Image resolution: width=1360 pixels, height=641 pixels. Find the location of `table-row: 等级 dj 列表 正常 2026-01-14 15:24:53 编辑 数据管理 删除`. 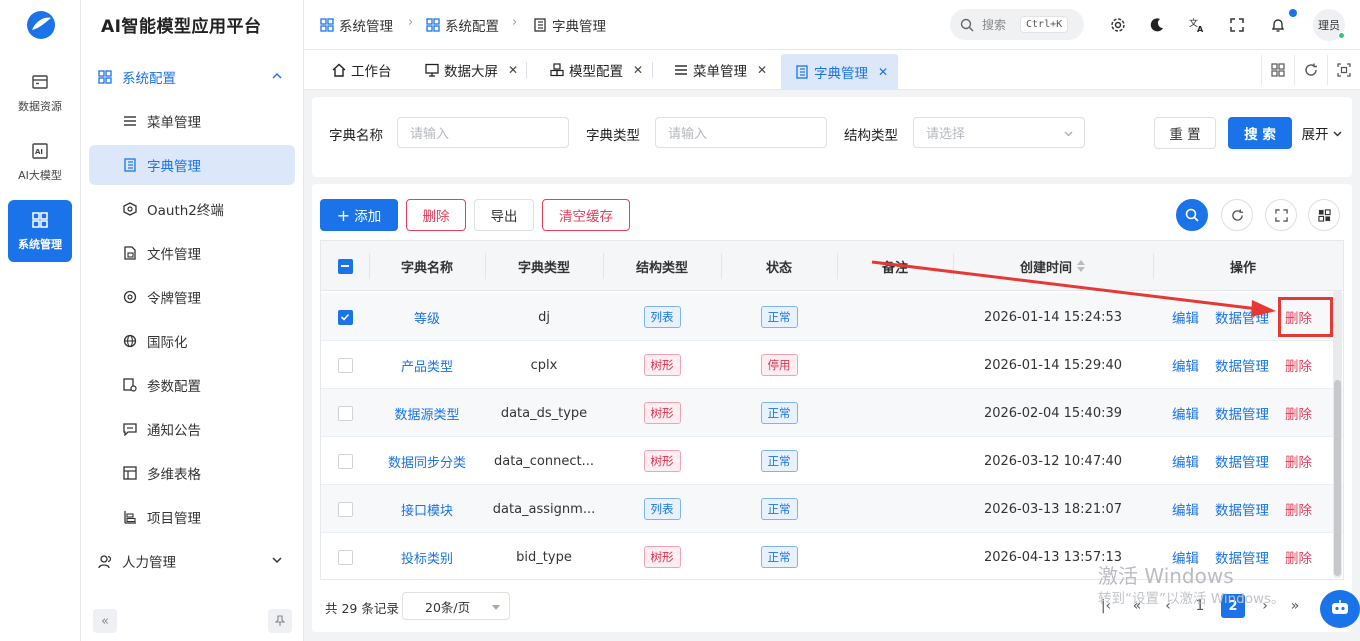

table-row: 等级 dj 列表 正常 2026-01-14 15:24:53 编辑 数据管理 删除 is located at coordinates (832, 317).